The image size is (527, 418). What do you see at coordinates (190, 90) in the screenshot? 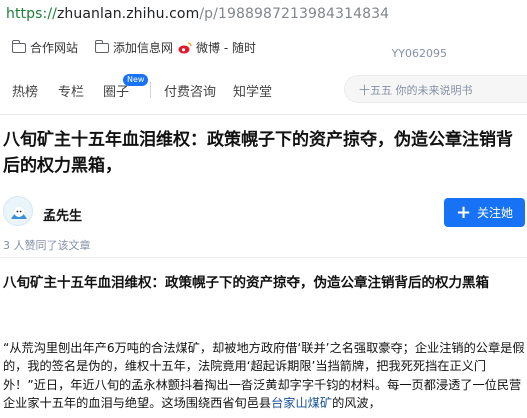
I see `nav-paid-consult: 付费咨询` at bounding box center [190, 90].